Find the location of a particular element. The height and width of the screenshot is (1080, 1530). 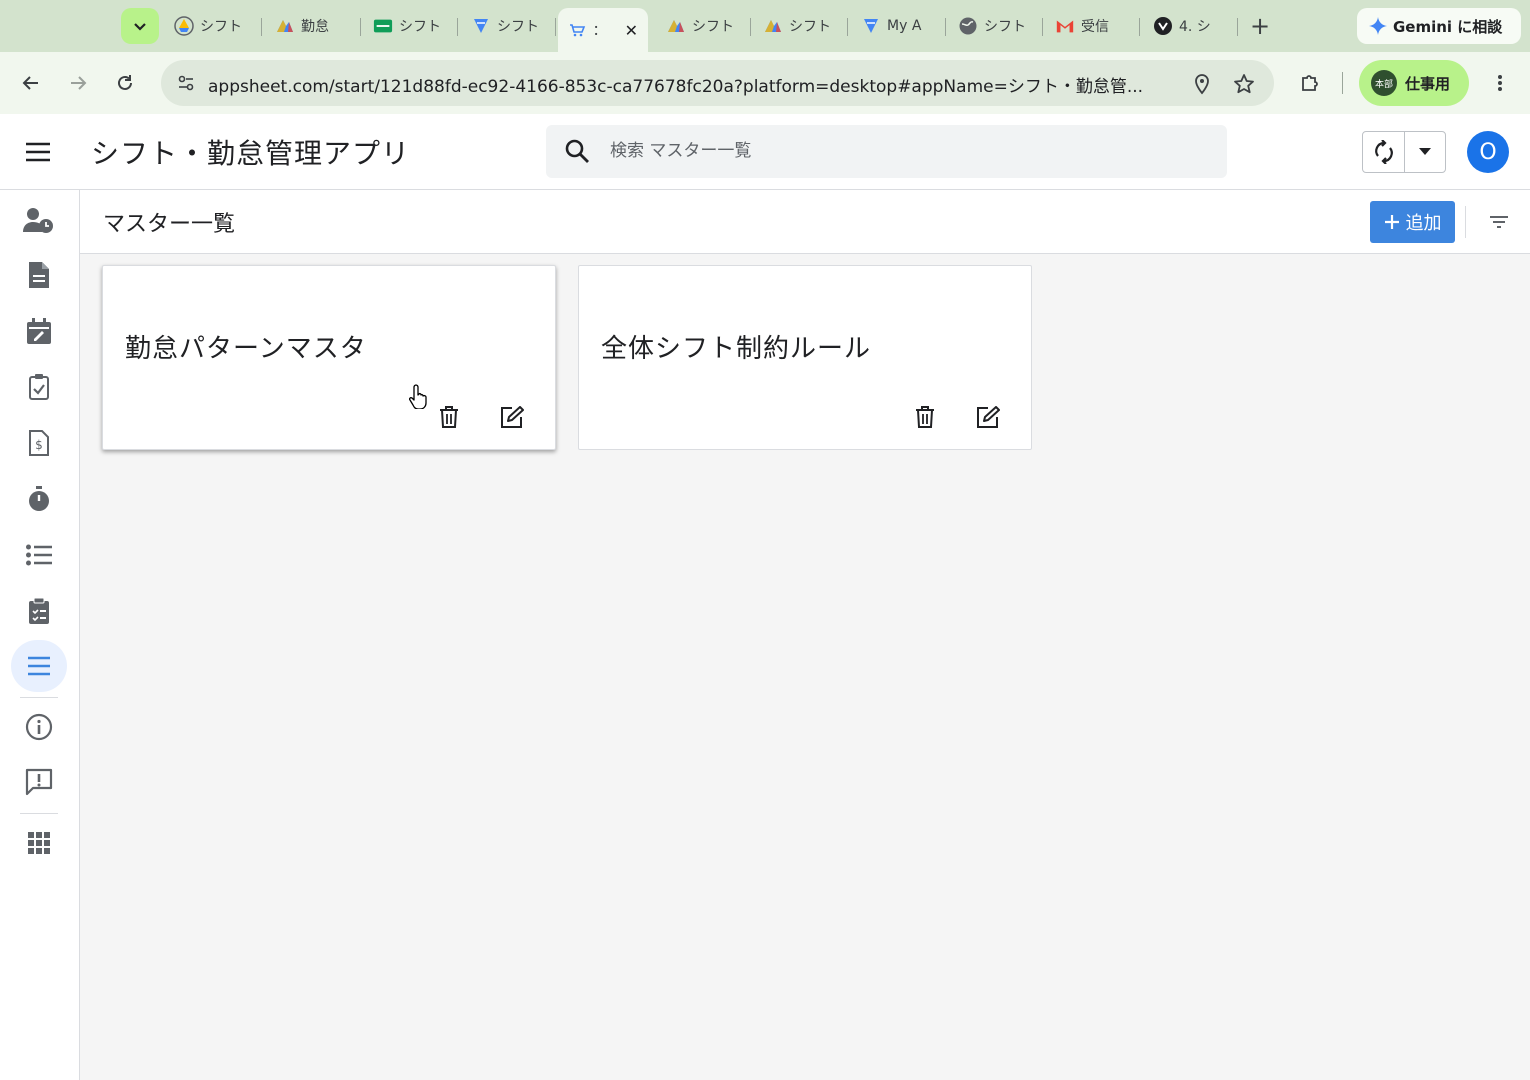

new-tab-button: + is located at coordinates (1260, 26).